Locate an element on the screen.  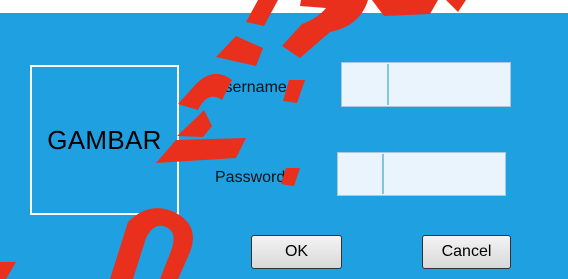
password-input is located at coordinates (421, 174).